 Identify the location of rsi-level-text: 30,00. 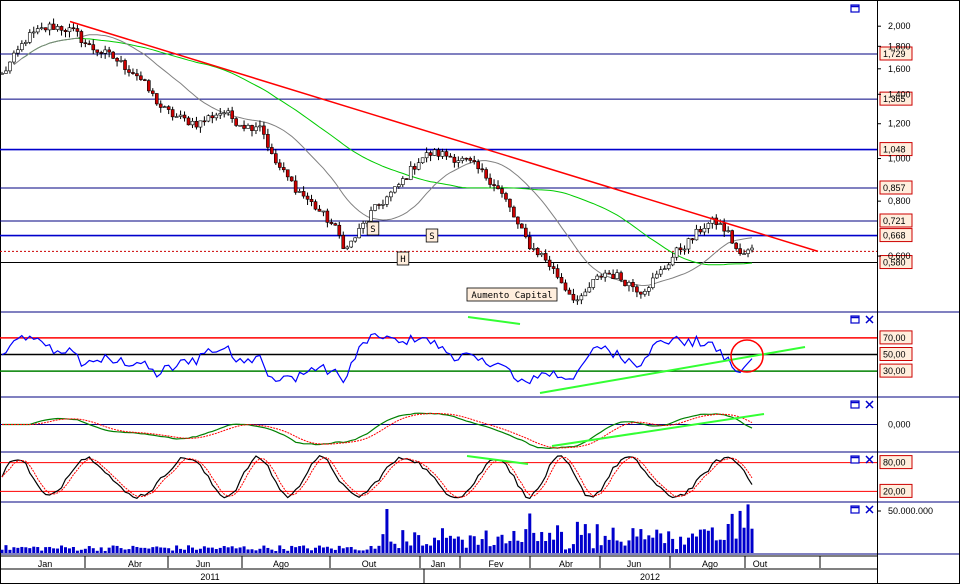
(894, 371).